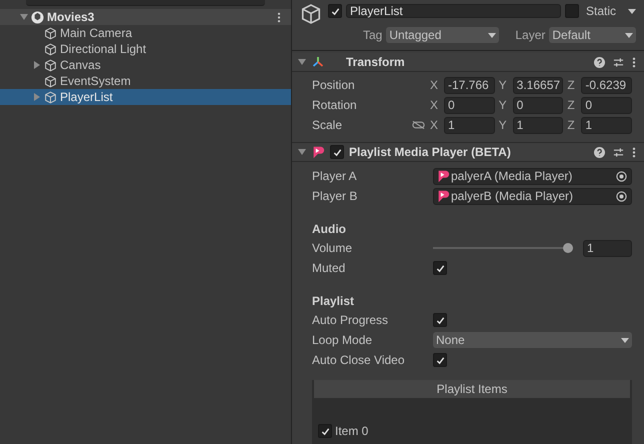  I want to click on layer-label: Layer, so click(530, 35).